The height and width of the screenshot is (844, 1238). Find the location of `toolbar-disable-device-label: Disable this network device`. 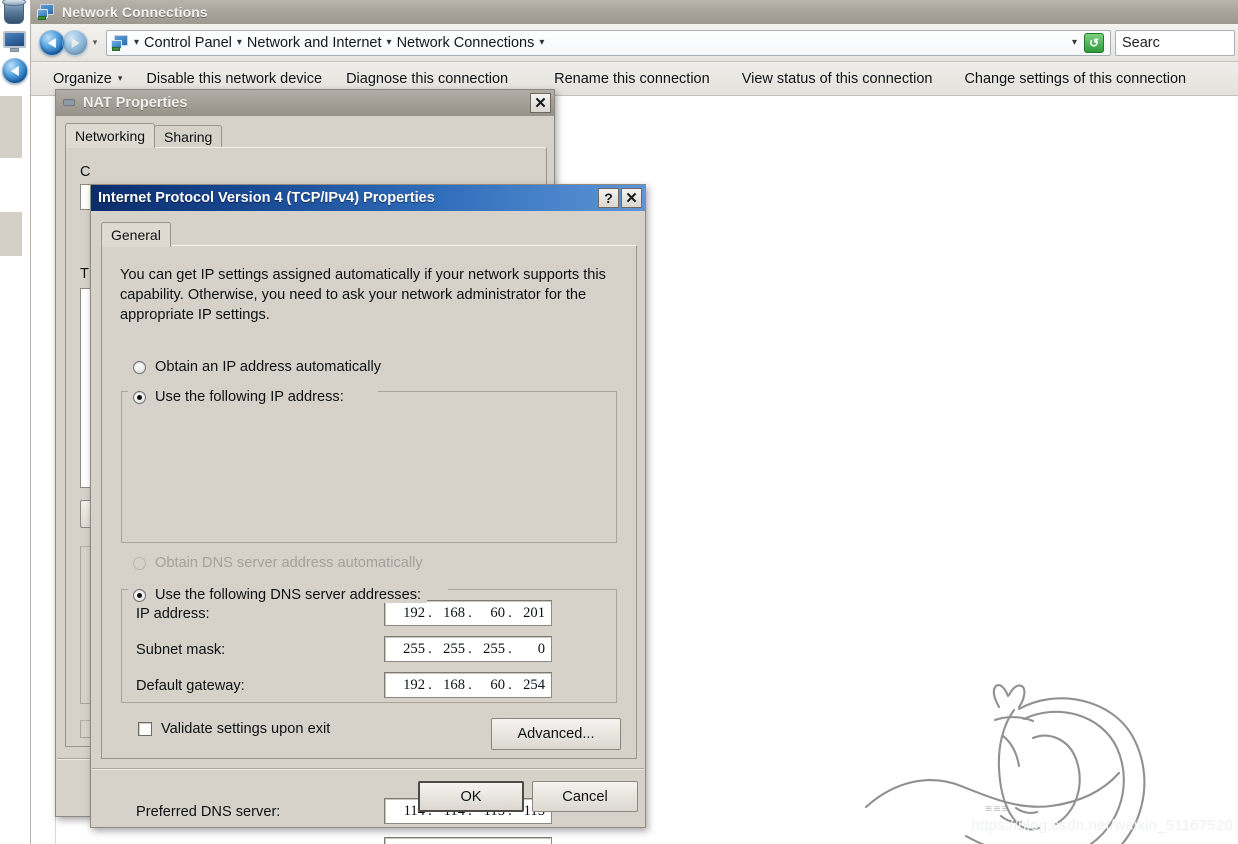

toolbar-disable-device-label: Disable this network device is located at coordinates (234, 78).